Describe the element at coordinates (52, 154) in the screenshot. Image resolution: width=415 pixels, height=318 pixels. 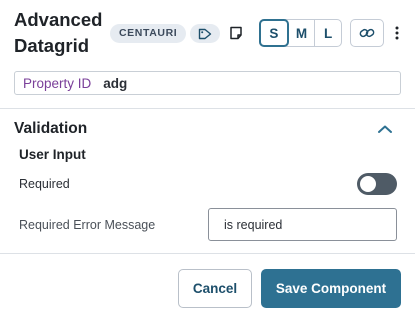
I see `user-input-title: User Input` at that location.